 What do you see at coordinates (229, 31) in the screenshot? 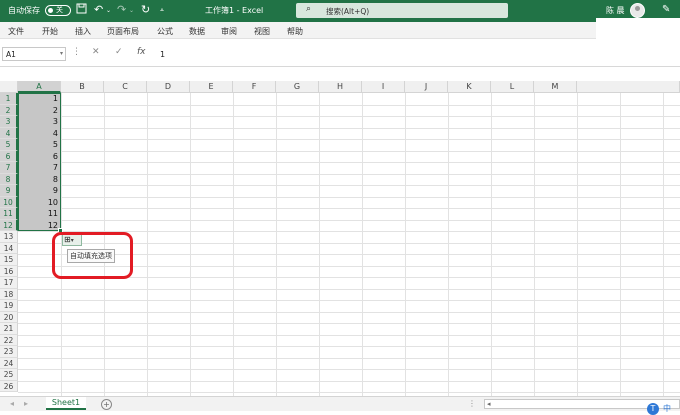
I see `menu-review: 审阅` at bounding box center [229, 31].